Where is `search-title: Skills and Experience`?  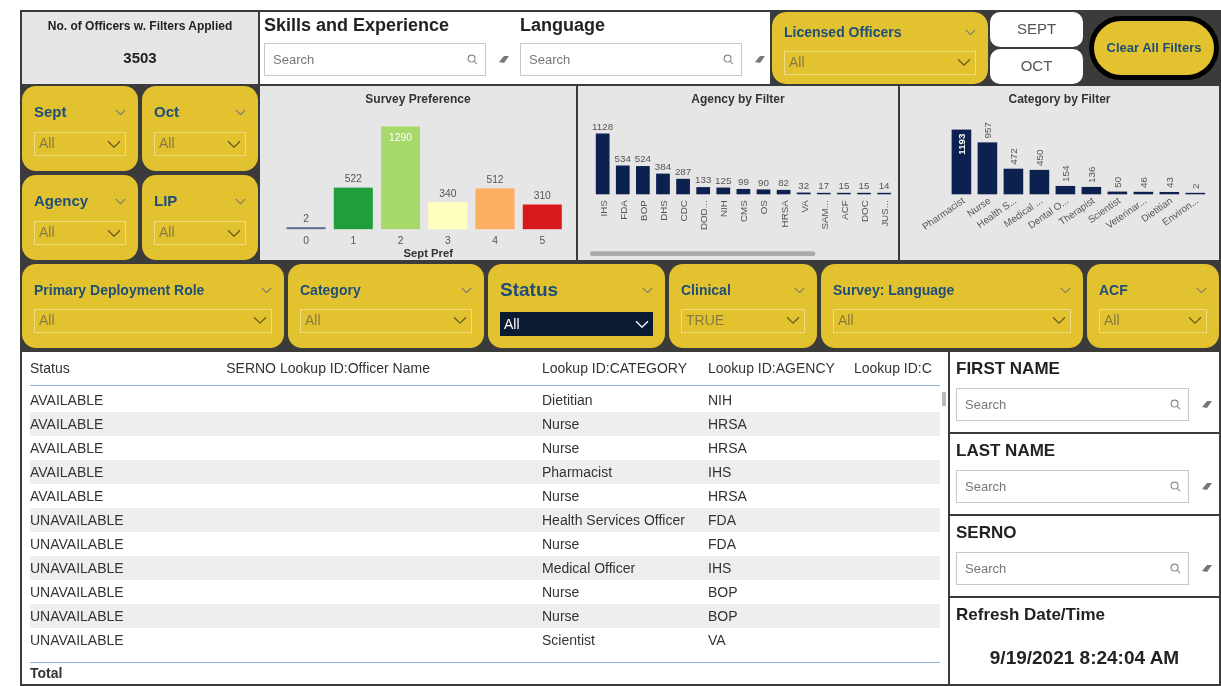
search-title: Skills and Experience is located at coordinates (357, 25).